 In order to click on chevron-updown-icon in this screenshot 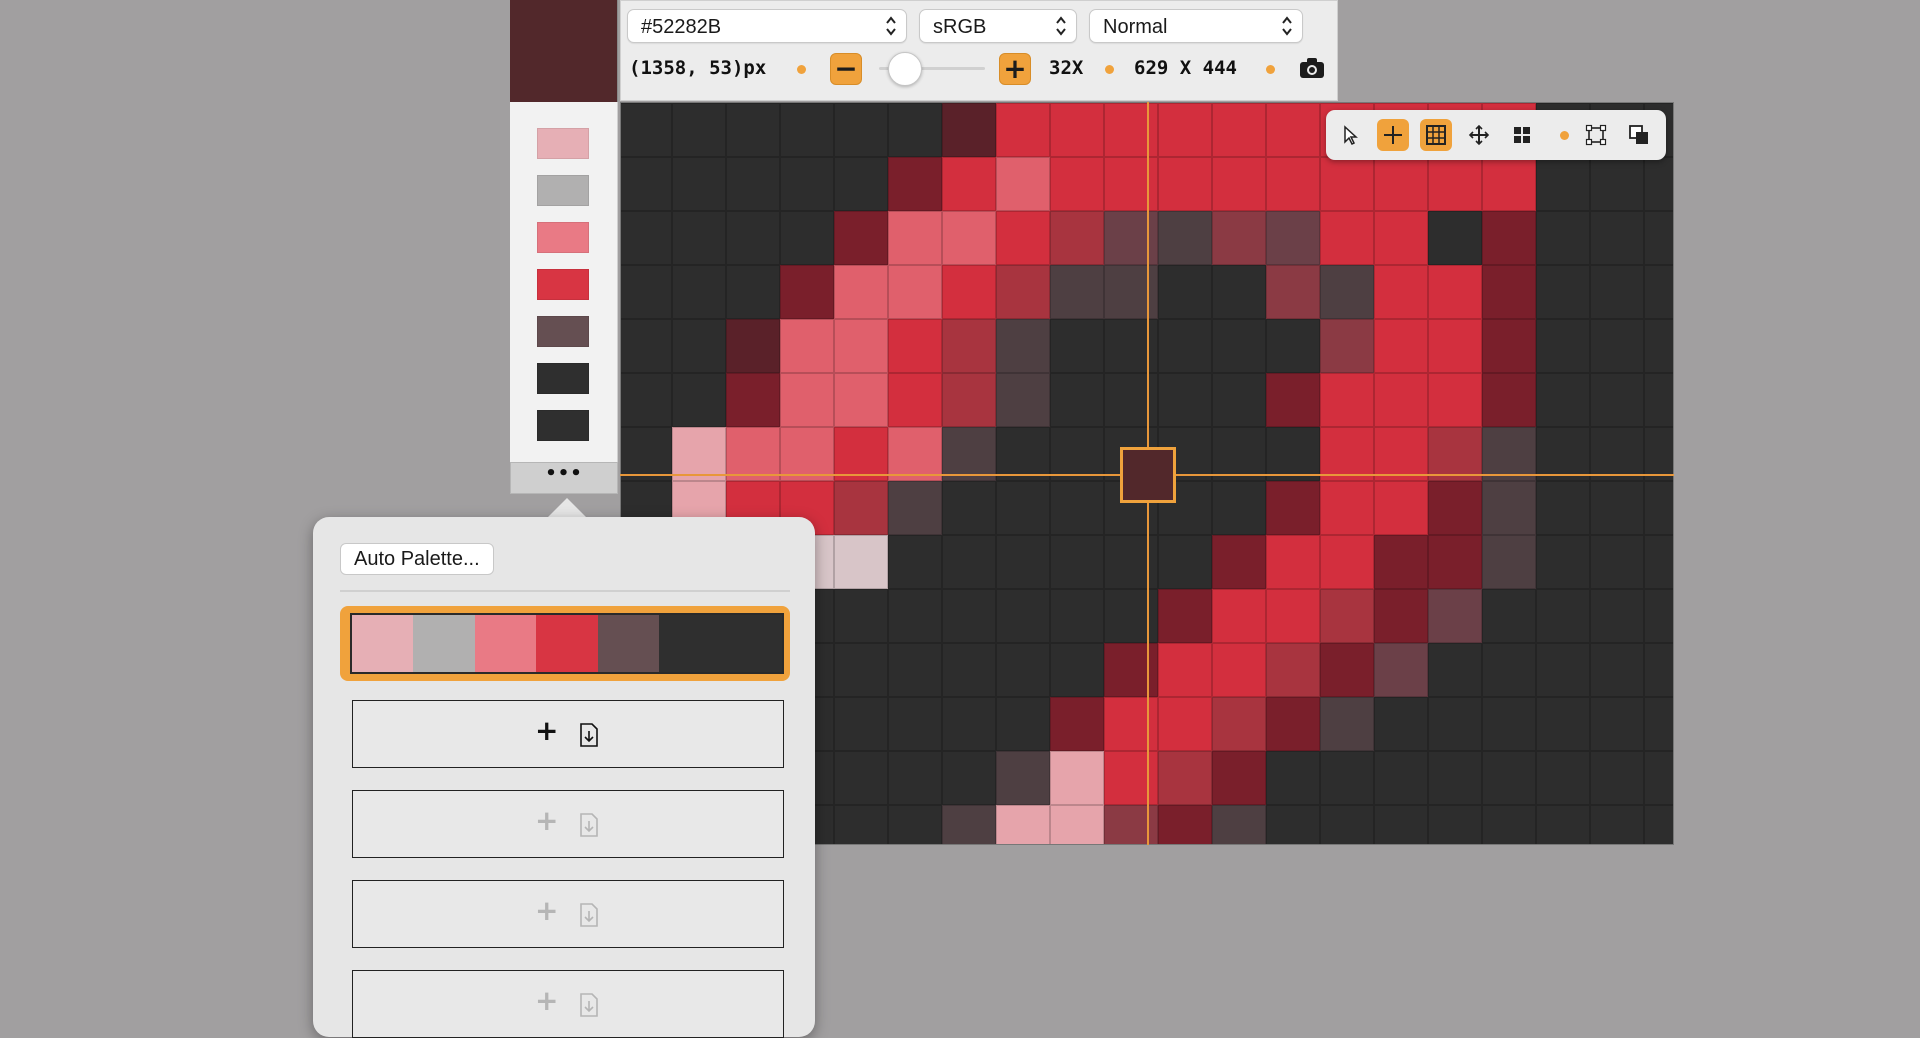, I will do `click(1061, 26)`.